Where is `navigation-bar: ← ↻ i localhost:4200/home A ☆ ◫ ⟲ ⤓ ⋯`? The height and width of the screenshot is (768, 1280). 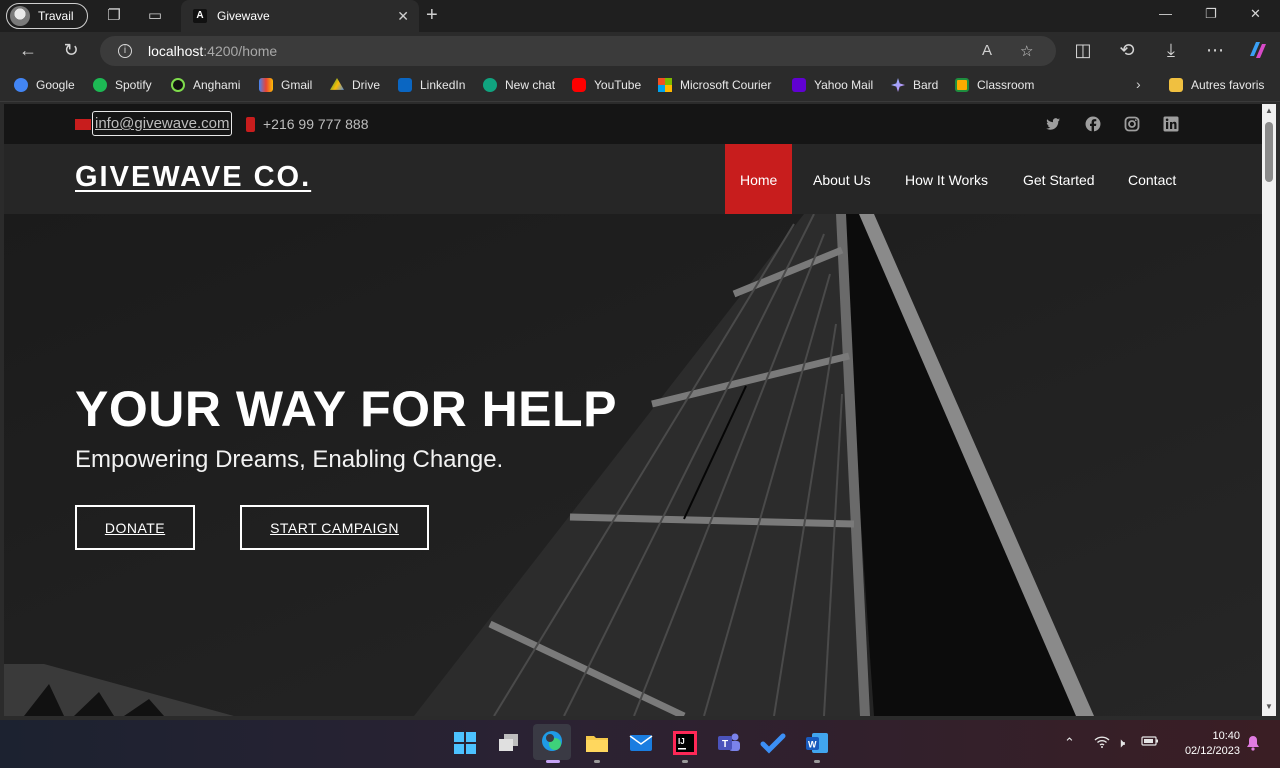 navigation-bar: ← ↻ i localhost:4200/home A ☆ ◫ ⟲ ⤓ ⋯ is located at coordinates (640, 51).